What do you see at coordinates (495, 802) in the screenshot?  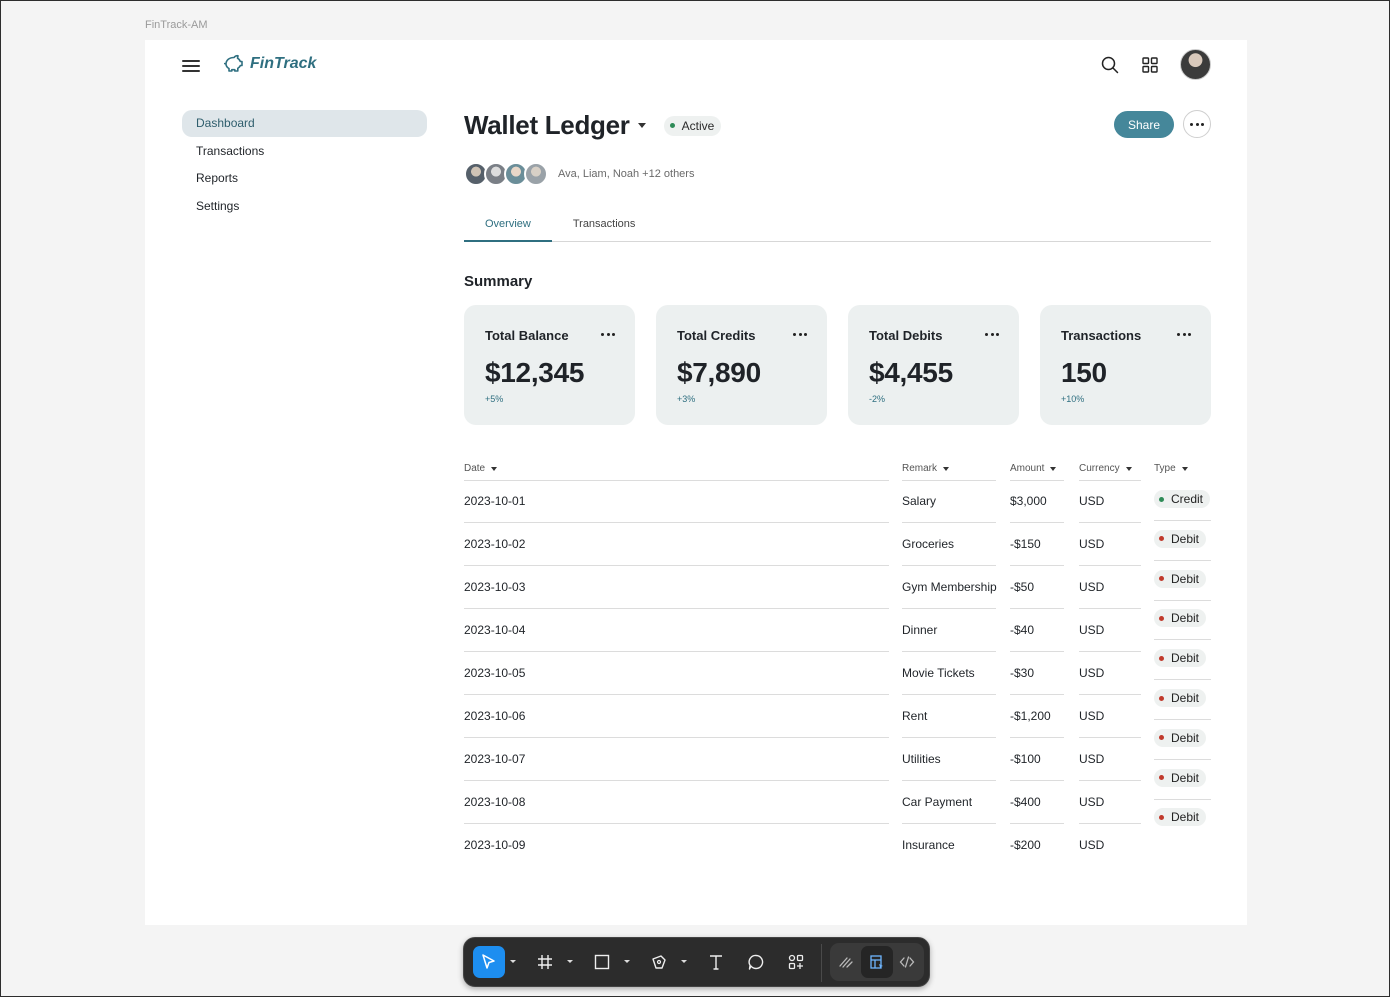 I see `cell-date: 2023-10-08` at bounding box center [495, 802].